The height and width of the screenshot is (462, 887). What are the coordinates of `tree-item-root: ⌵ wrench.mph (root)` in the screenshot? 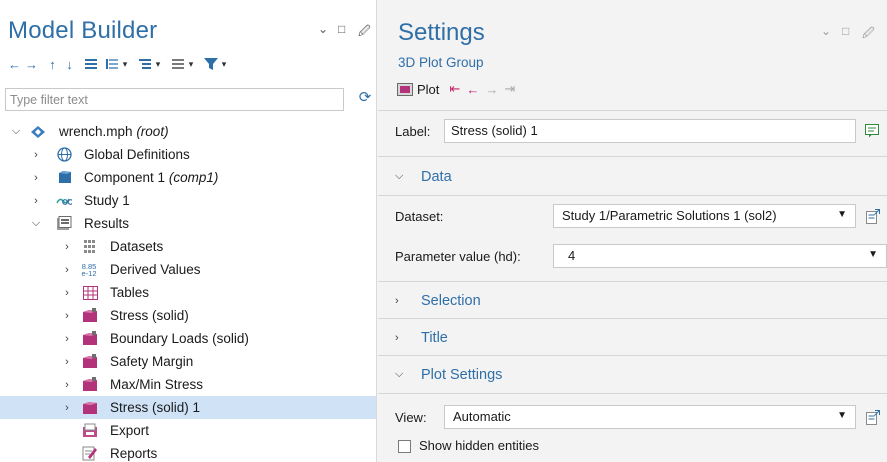 It's located at (188, 131).